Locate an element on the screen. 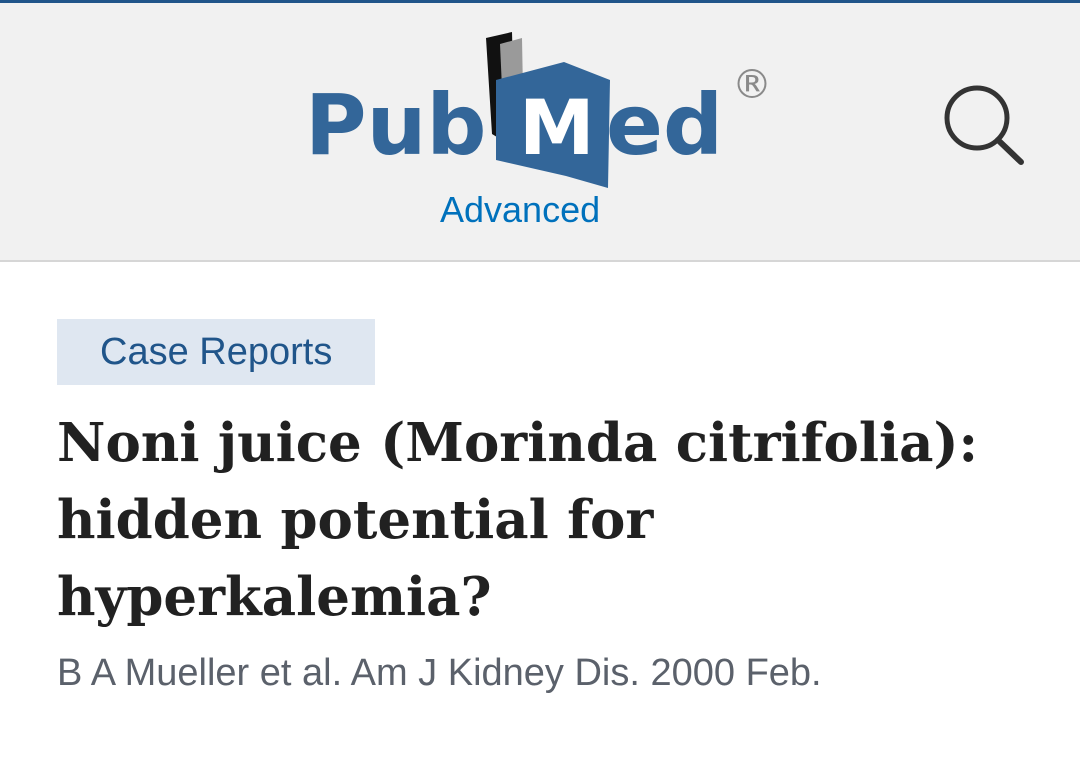 This screenshot has height=758, width=1080. logo-subtitle: Advanced is located at coordinates (520, 209).